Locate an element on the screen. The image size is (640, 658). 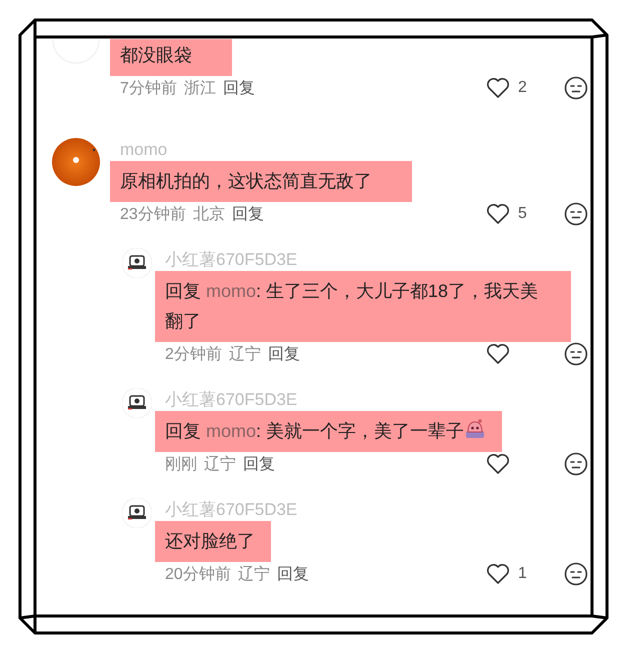
like-count: 1 is located at coordinates (522, 574).